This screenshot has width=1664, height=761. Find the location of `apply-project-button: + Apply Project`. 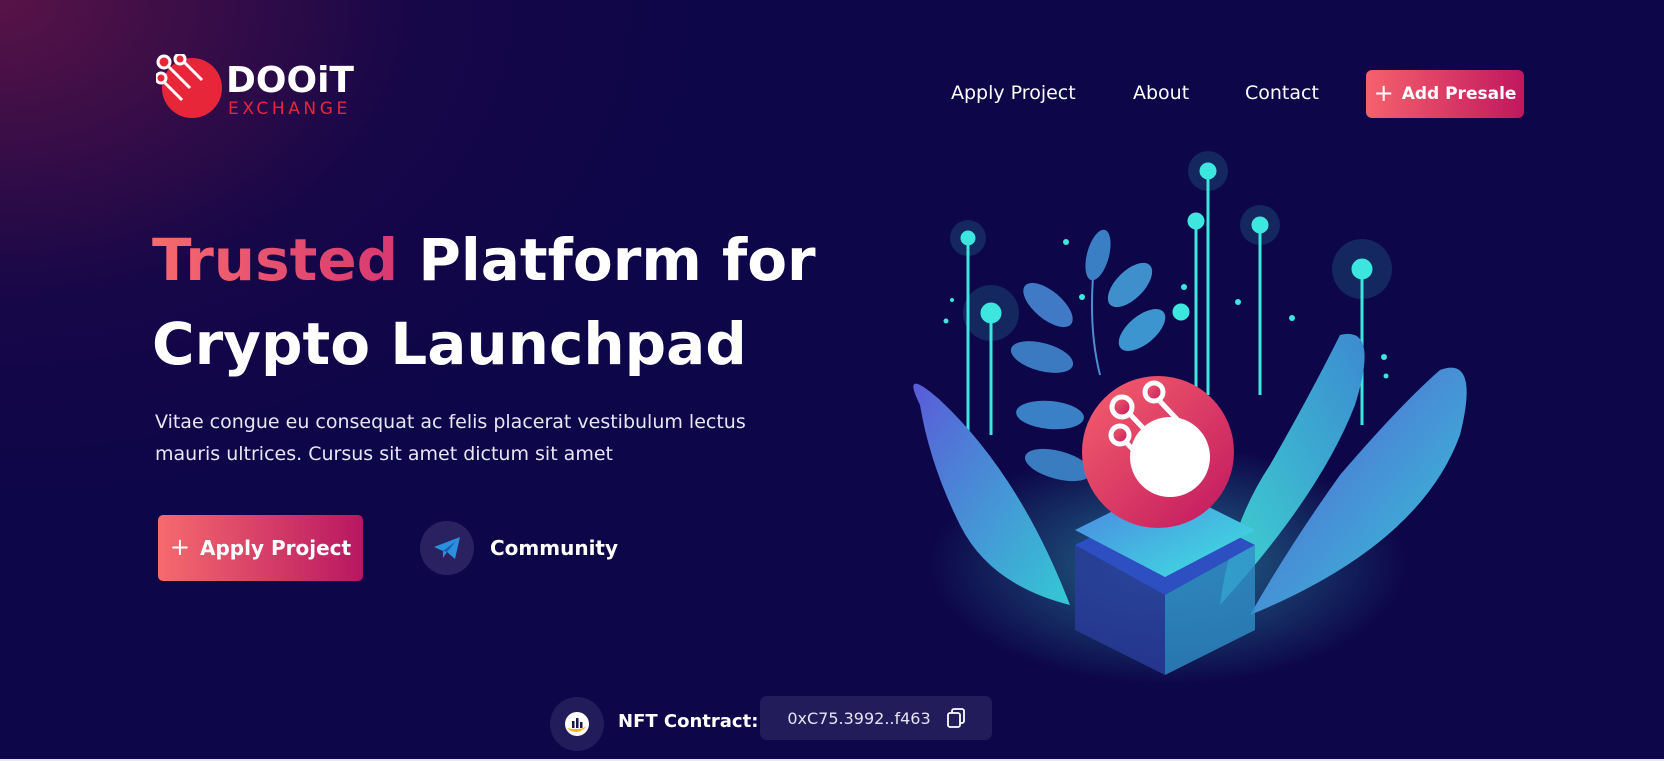

apply-project-button: + Apply Project is located at coordinates (260, 548).